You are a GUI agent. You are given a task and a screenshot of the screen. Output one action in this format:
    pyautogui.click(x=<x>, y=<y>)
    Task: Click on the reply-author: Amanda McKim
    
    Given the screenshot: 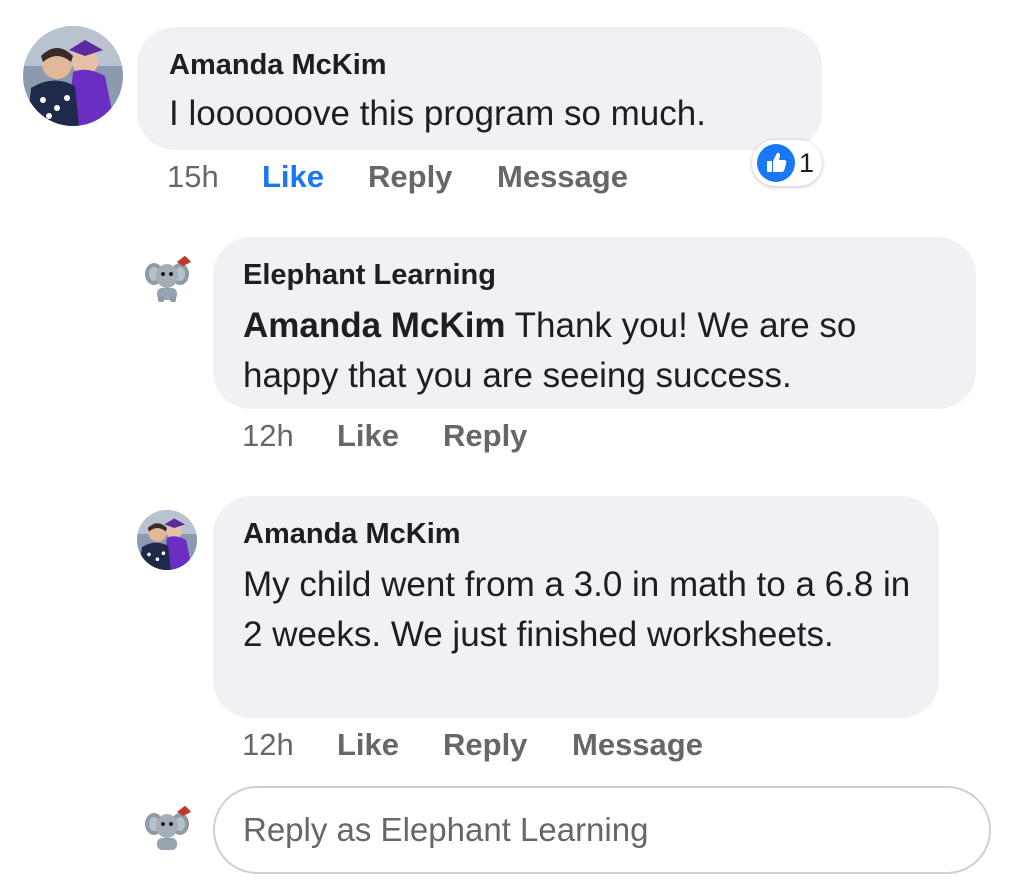 What is the action you would take?
    pyautogui.click(x=581, y=534)
    